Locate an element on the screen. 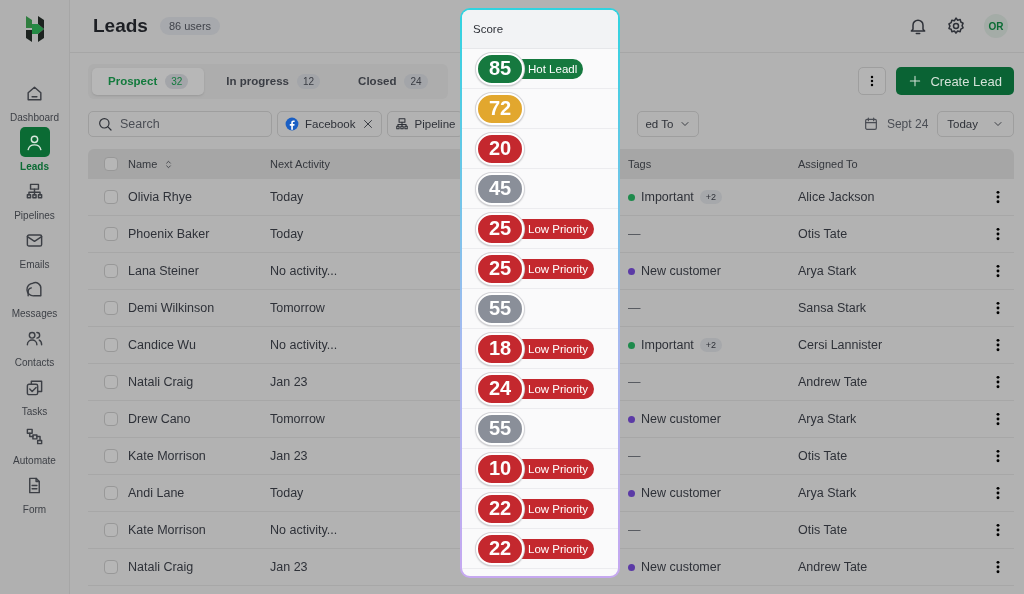 The width and height of the screenshot is (1024, 594). range-dropdown: Today is located at coordinates (975, 124).